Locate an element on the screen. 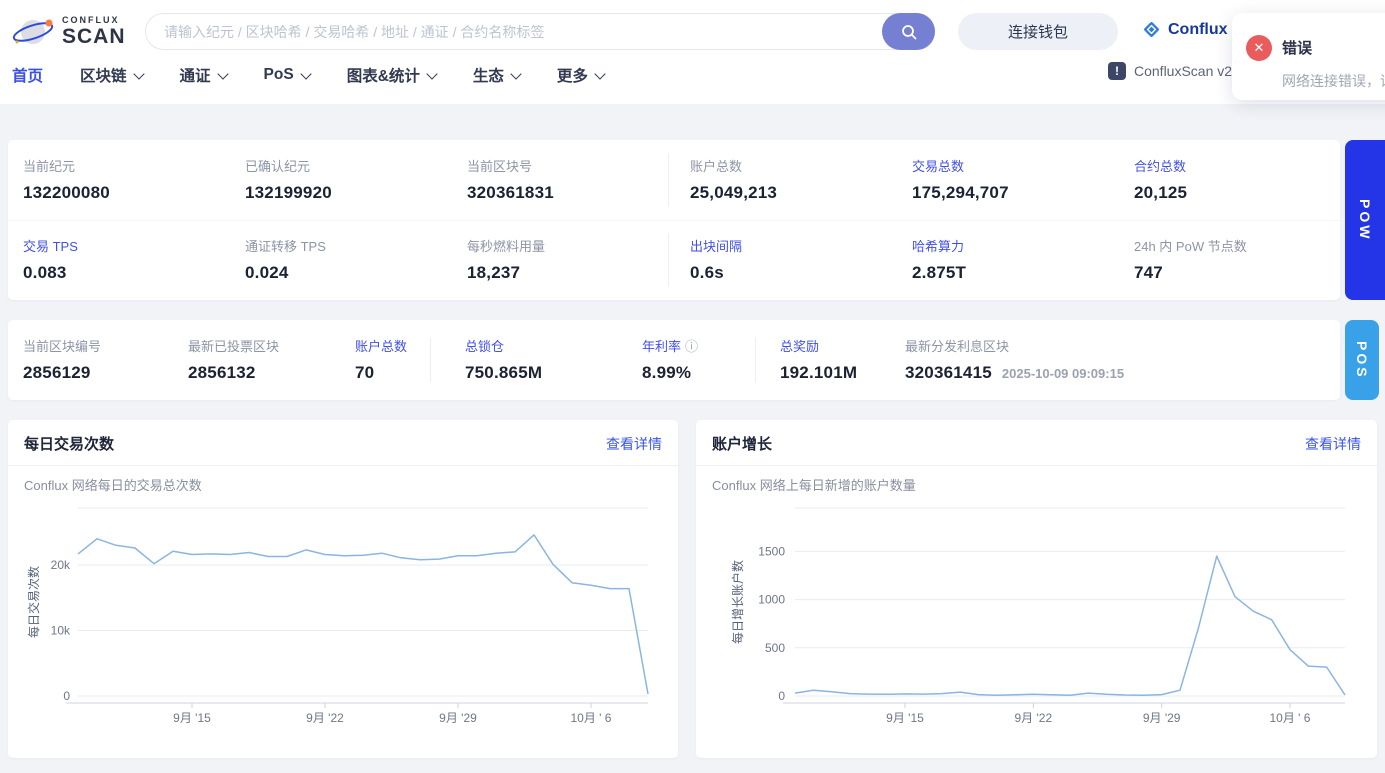 This screenshot has height=773, width=1385. pos-tab-label: POS is located at coordinates (1362, 360).